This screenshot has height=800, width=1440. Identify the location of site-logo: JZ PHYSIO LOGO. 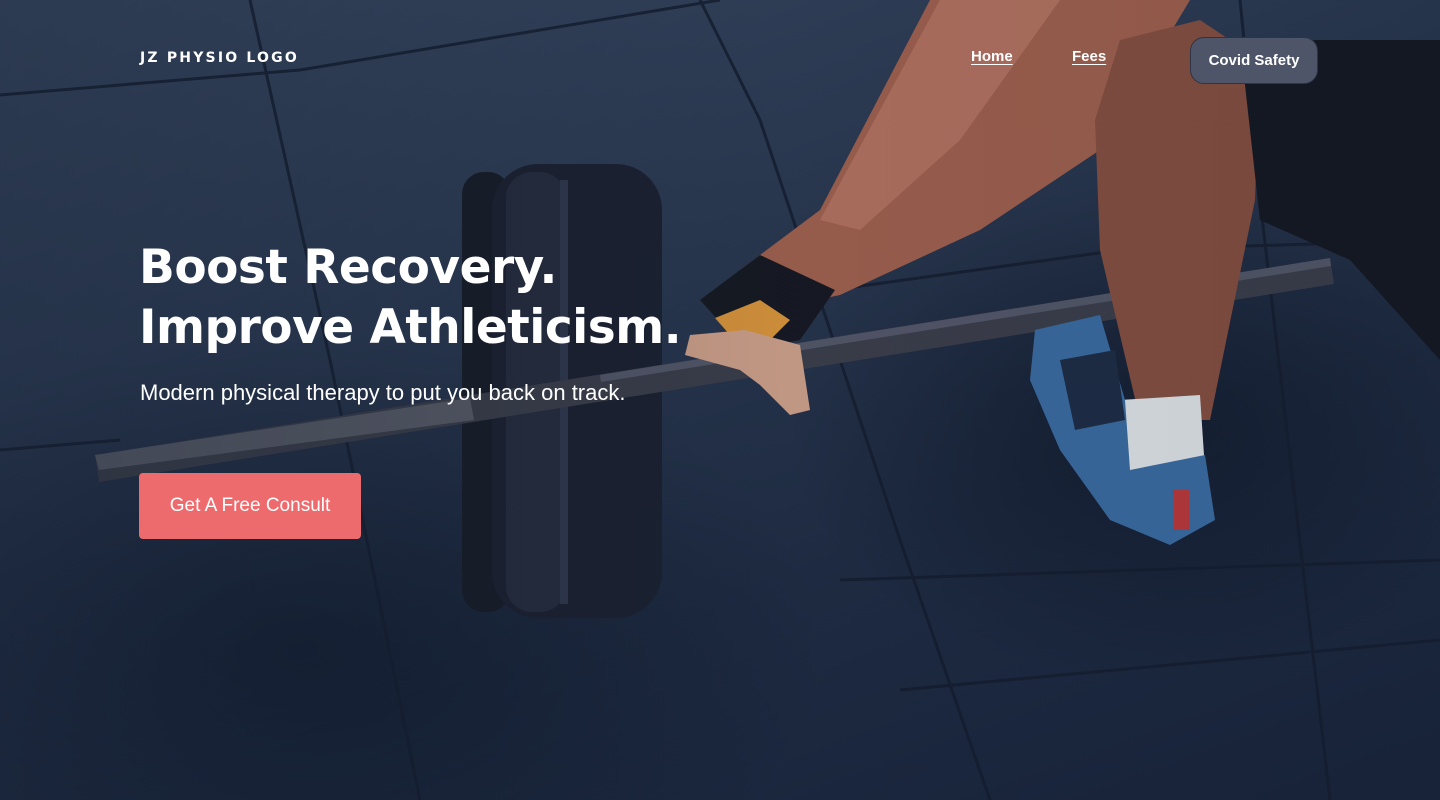
(219, 58).